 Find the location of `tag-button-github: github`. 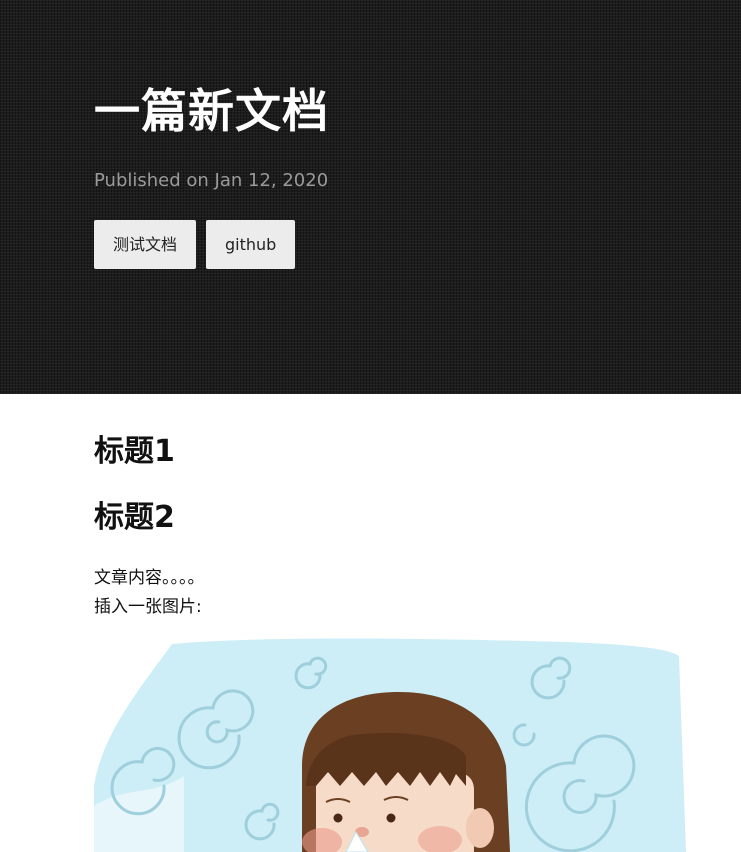

tag-button-github: github is located at coordinates (251, 244).